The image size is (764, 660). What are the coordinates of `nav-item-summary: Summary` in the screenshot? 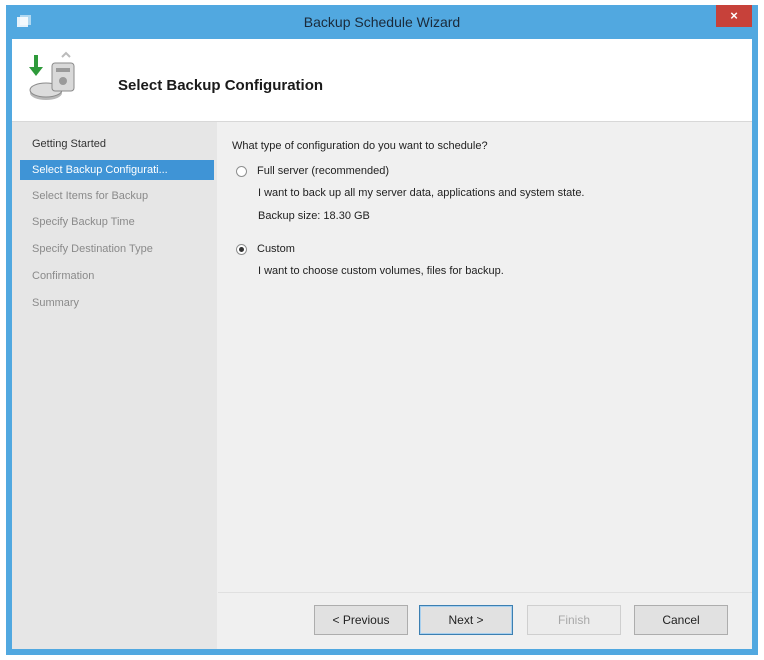 It's located at (56, 303).